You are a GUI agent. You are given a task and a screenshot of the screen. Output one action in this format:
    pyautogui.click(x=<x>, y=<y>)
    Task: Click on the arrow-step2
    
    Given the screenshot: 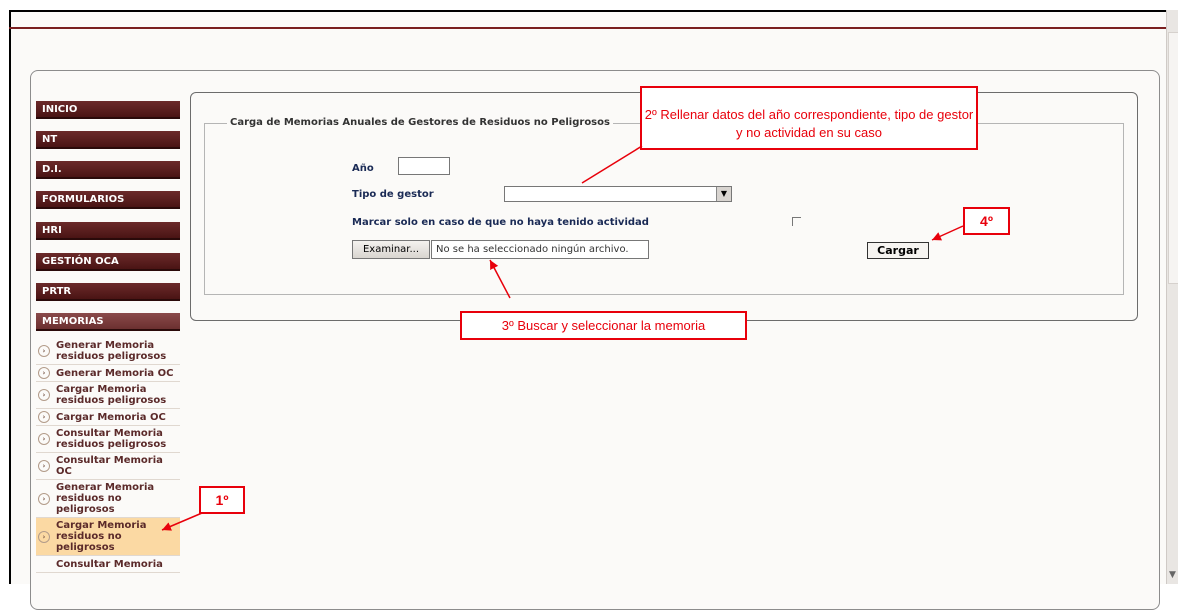 What is the action you would take?
    pyautogui.click(x=612, y=164)
    